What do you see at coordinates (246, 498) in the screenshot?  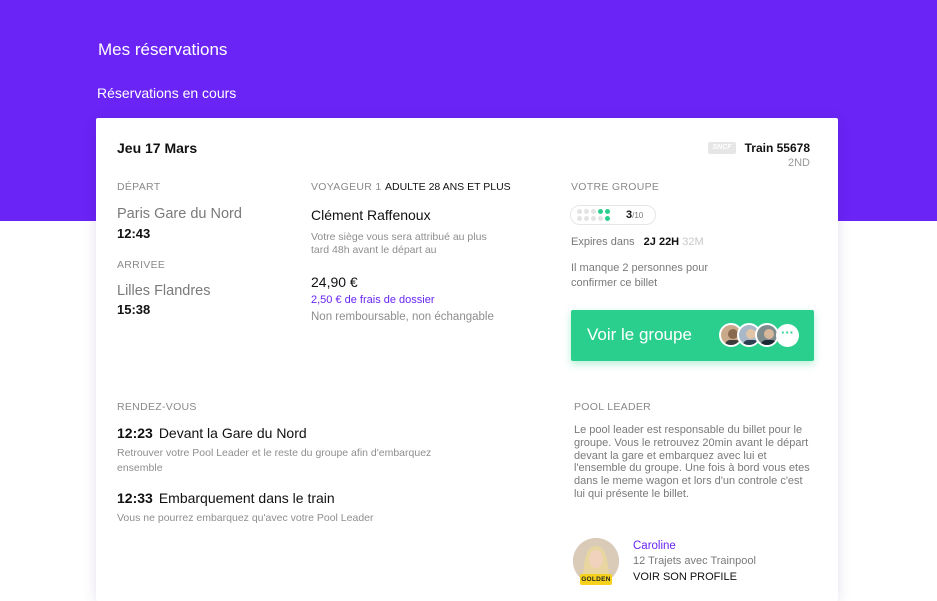 I see `meeting-title: Embarquement dans le train` at bounding box center [246, 498].